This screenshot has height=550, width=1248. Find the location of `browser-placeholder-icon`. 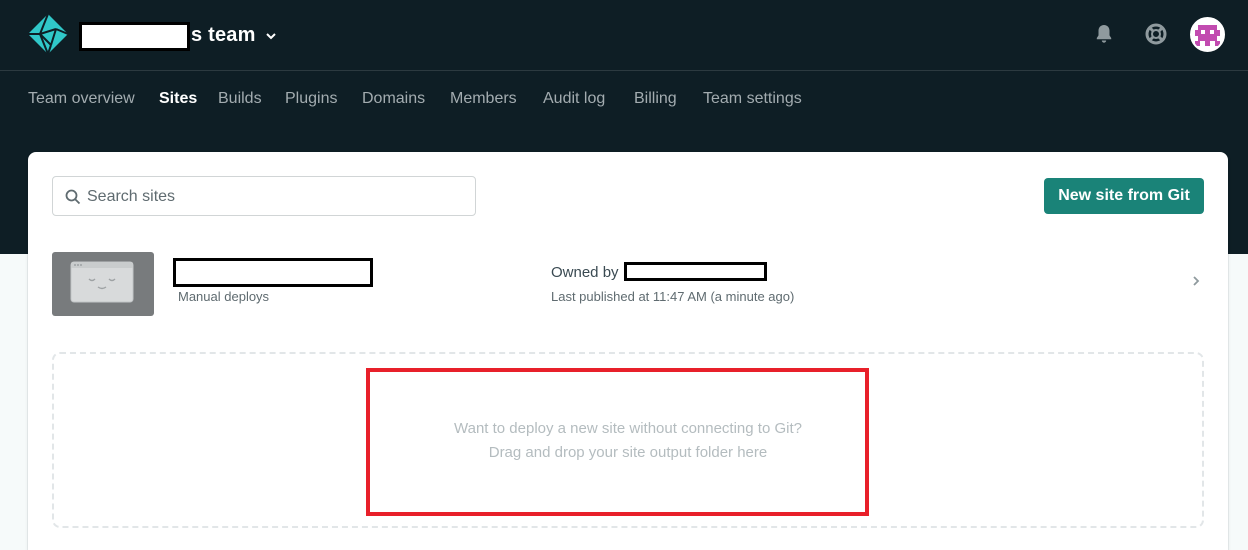

browser-placeholder-icon is located at coordinates (102, 282).